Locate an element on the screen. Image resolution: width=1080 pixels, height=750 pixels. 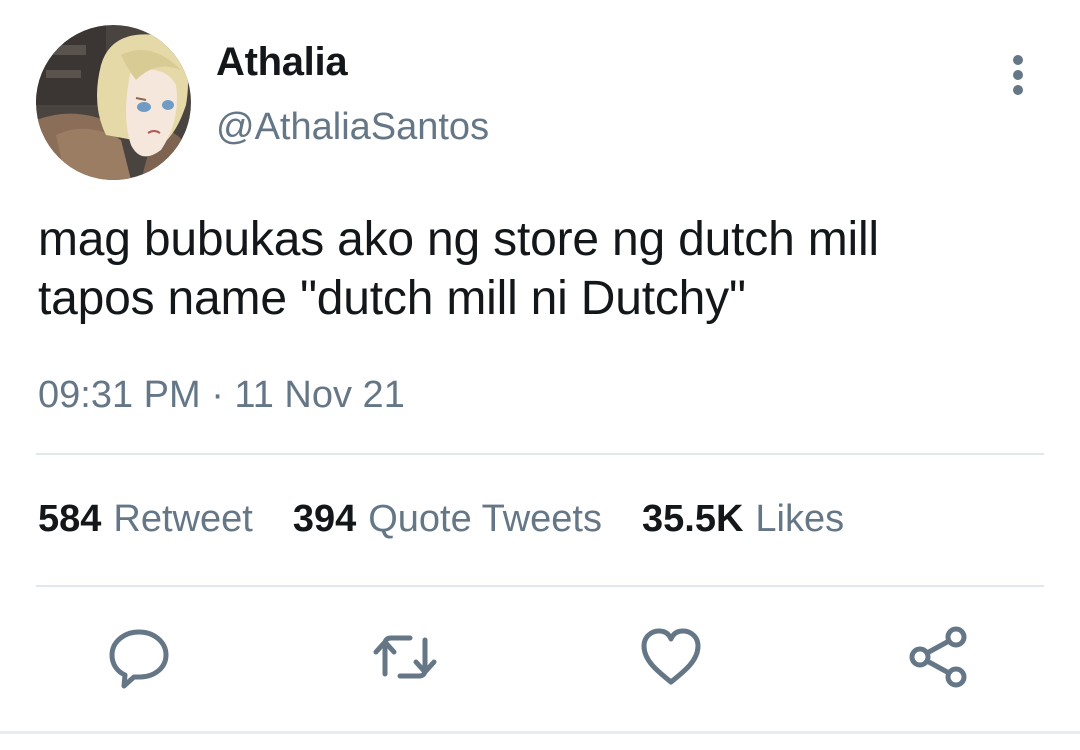
more-options-button is located at coordinates (1018, 75).